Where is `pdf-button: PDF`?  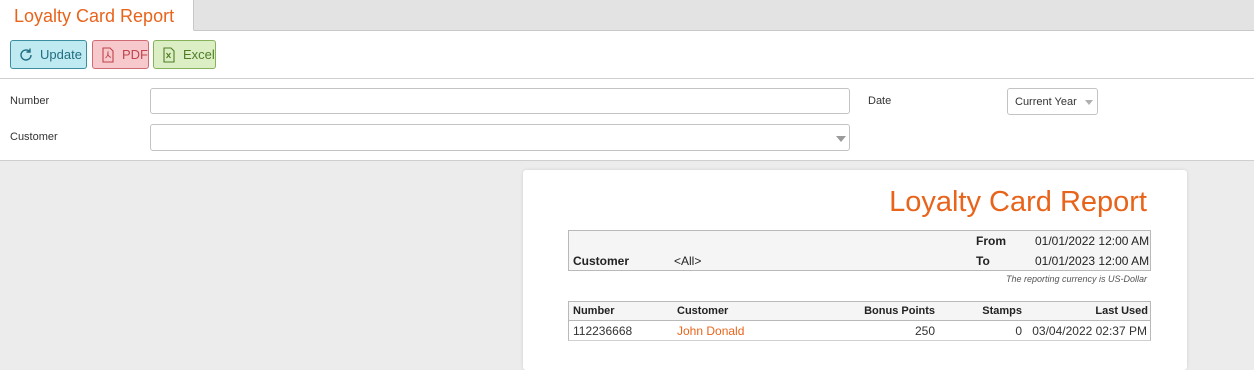 pdf-button: PDF is located at coordinates (120, 54).